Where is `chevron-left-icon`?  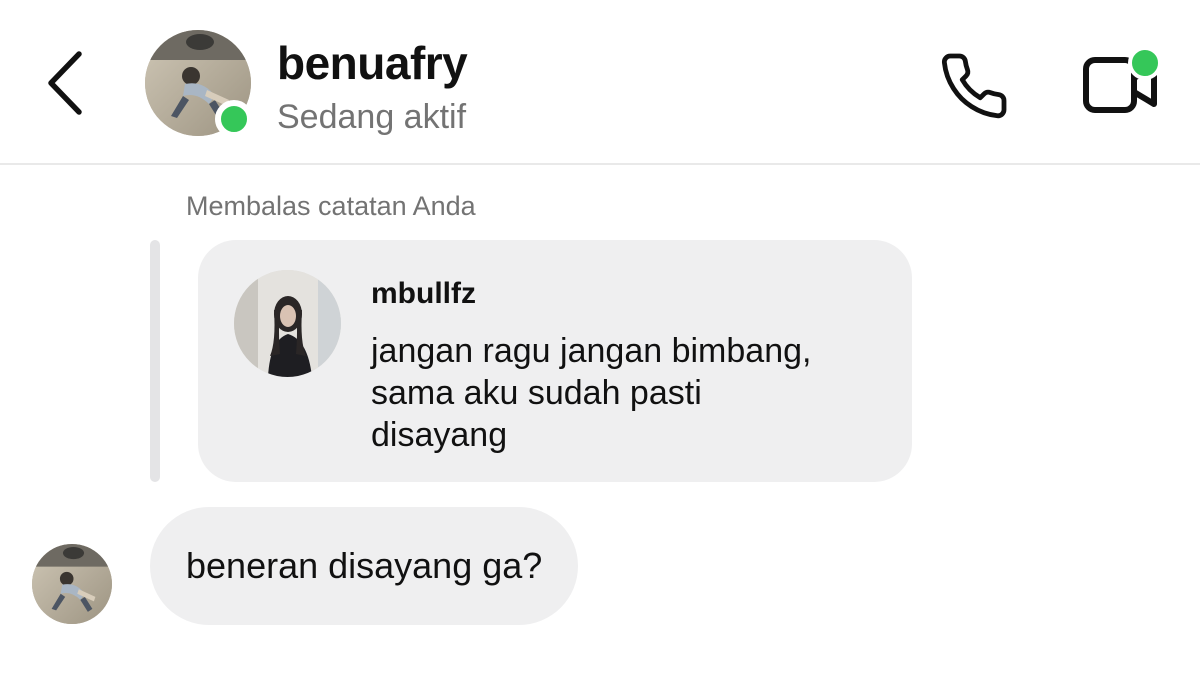 chevron-left-icon is located at coordinates (65, 83).